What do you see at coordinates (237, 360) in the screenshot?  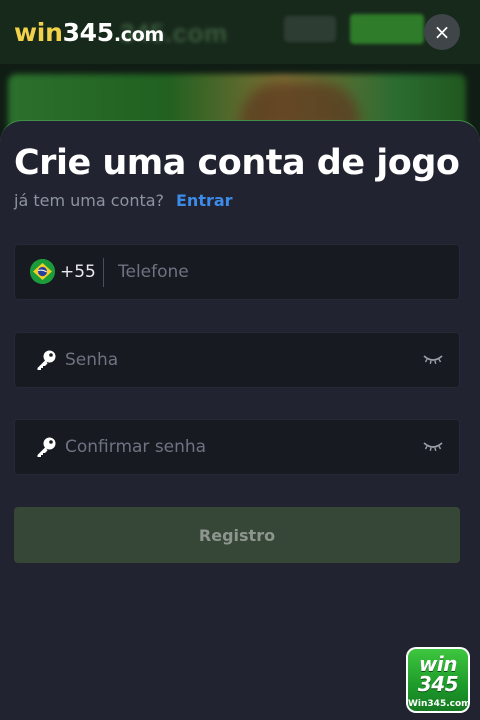 I see `password-field: Senha` at bounding box center [237, 360].